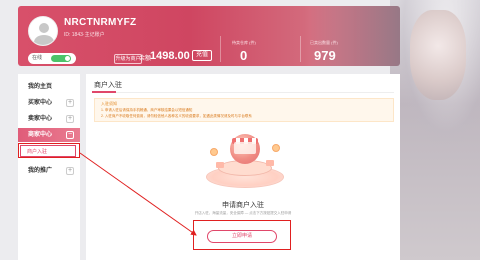  What do you see at coordinates (61, 58) in the screenshot?
I see `online-toggle` at bounding box center [61, 58].